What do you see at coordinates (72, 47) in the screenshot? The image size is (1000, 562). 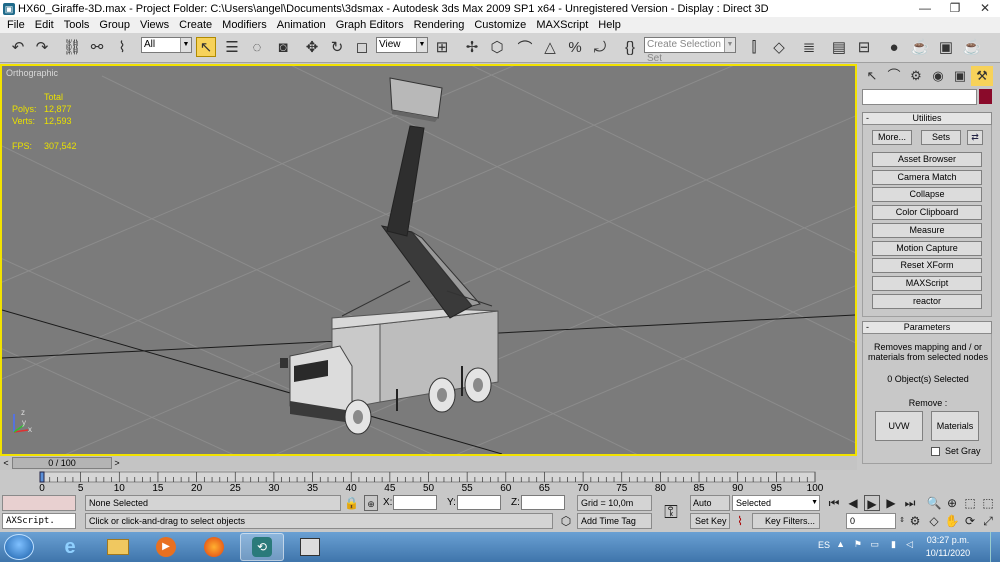 I see `select-and-link-icon: ⛓` at bounding box center [72, 47].